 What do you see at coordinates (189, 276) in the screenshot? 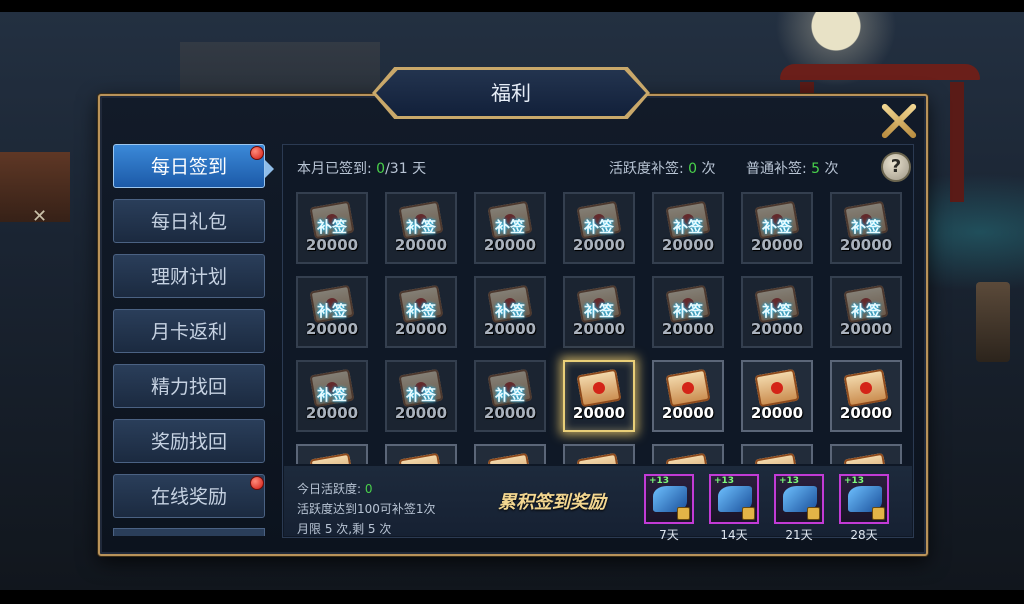
I see `sidebar-item-finance-plan: 理财计划` at bounding box center [189, 276].